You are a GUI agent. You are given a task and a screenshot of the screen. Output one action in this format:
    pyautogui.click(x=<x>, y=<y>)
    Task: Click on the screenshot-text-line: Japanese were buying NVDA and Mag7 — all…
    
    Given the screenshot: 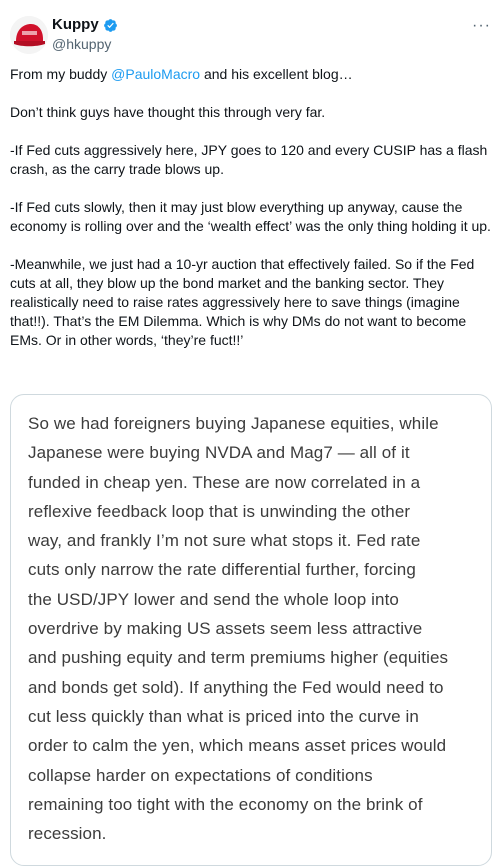 What is the action you would take?
    pyautogui.click(x=219, y=453)
    